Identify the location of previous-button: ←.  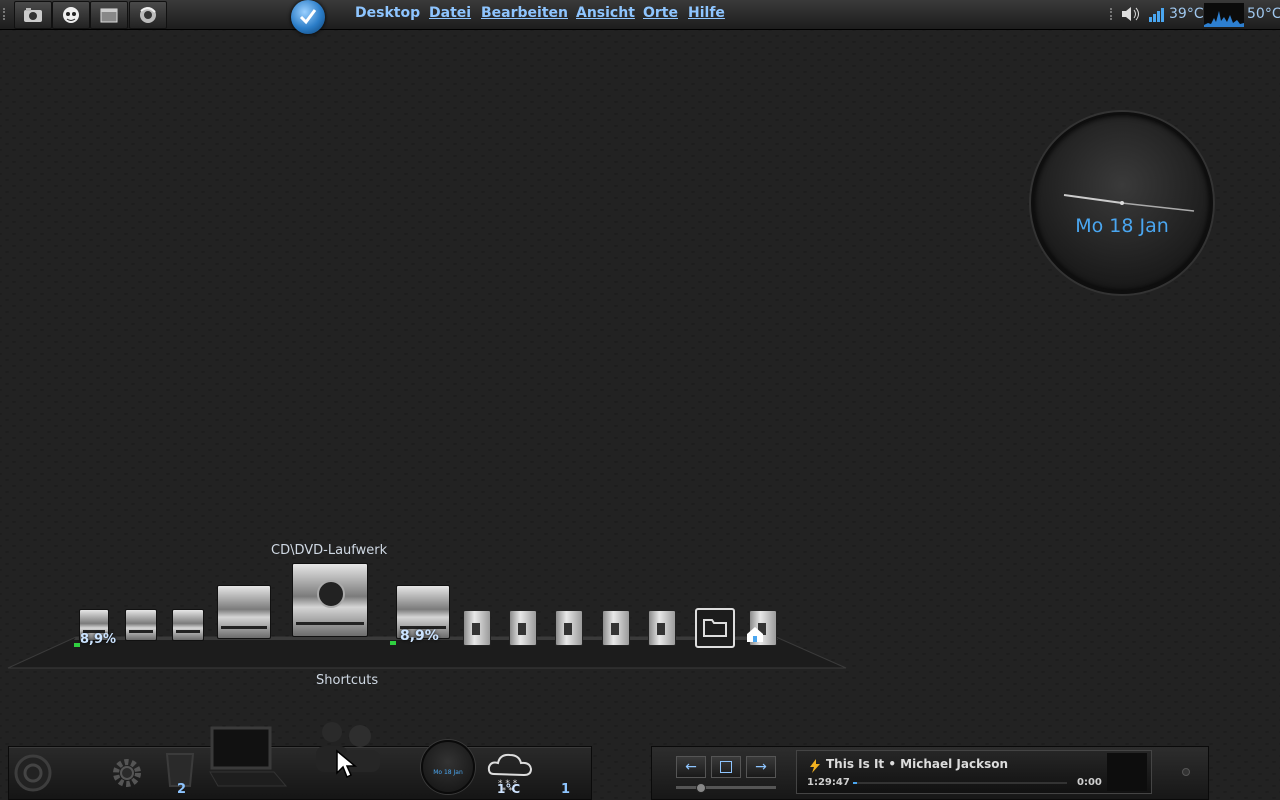
(691, 767).